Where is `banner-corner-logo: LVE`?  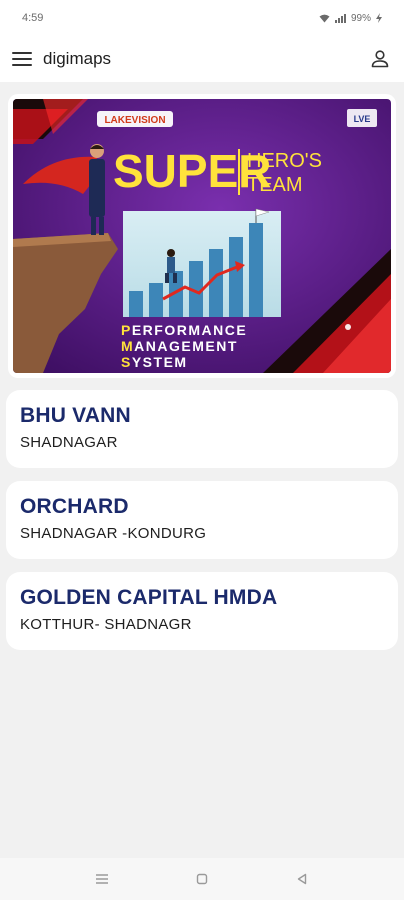
banner-corner-logo: LVE is located at coordinates (362, 119).